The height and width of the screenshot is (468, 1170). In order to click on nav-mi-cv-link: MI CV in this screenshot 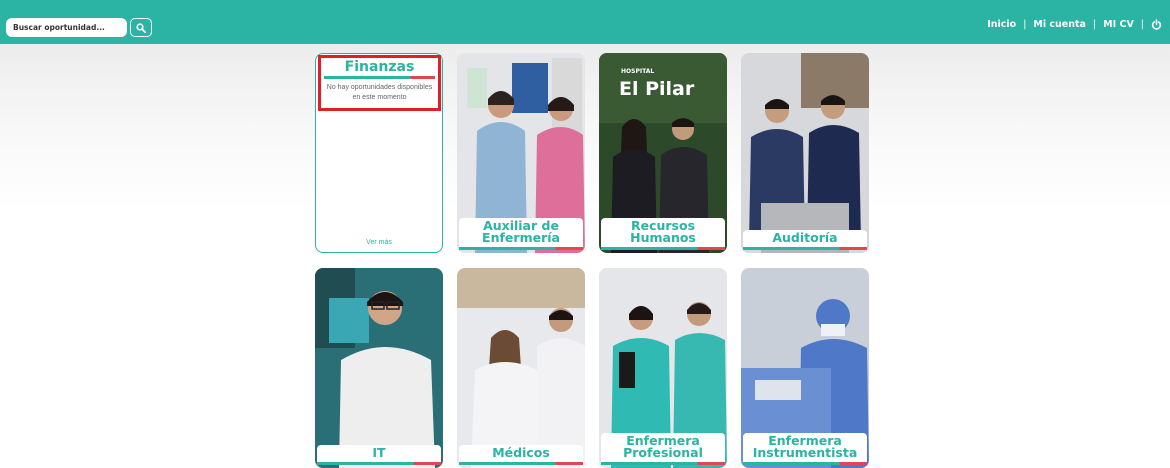, I will do `click(1118, 24)`.